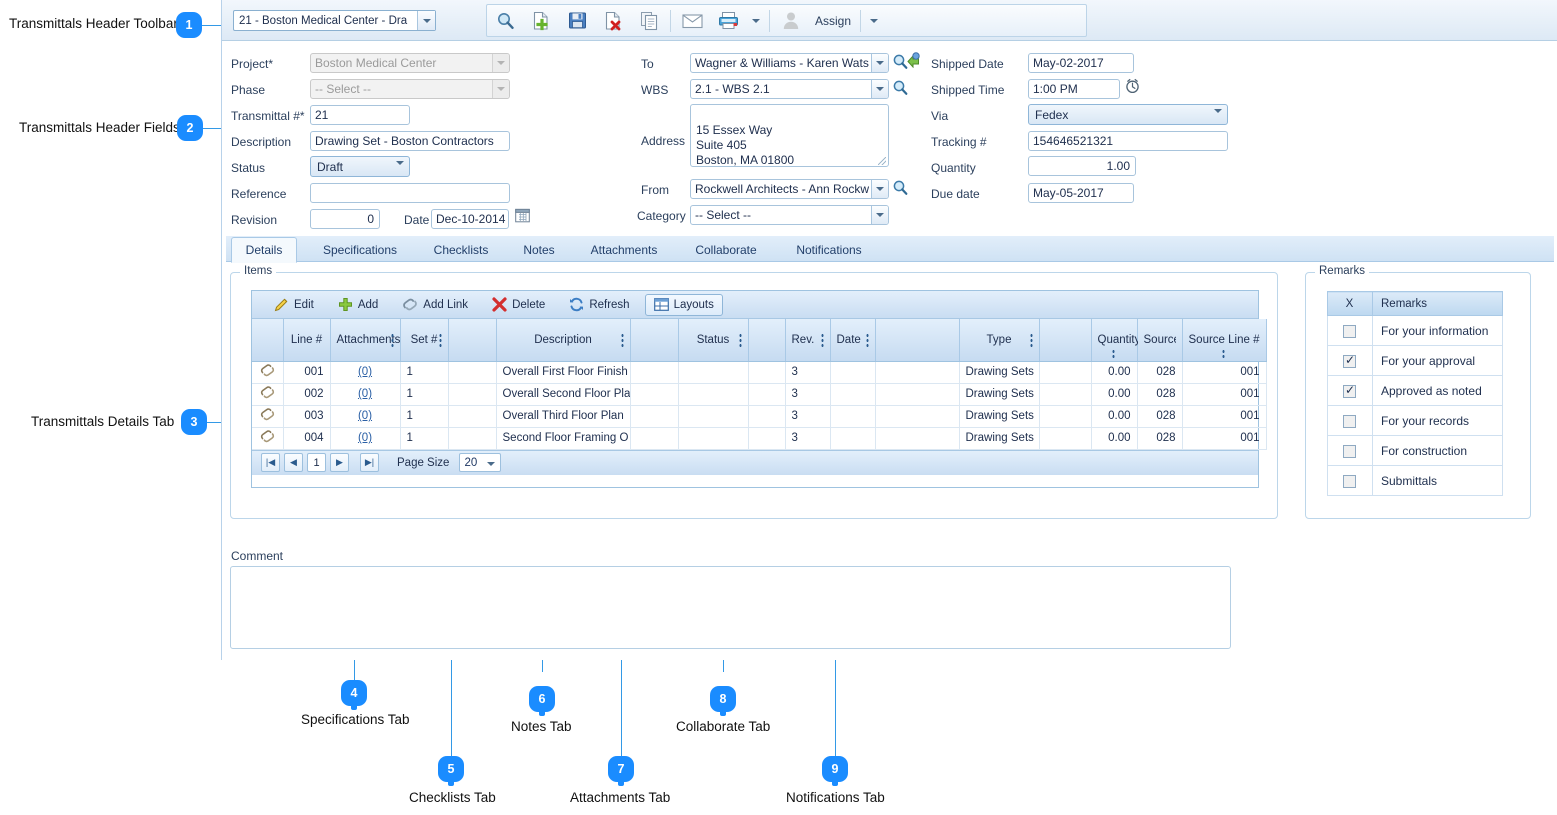 The image size is (1557, 815). What do you see at coordinates (1415, 480) in the screenshot?
I see `list-item: Submittals` at bounding box center [1415, 480].